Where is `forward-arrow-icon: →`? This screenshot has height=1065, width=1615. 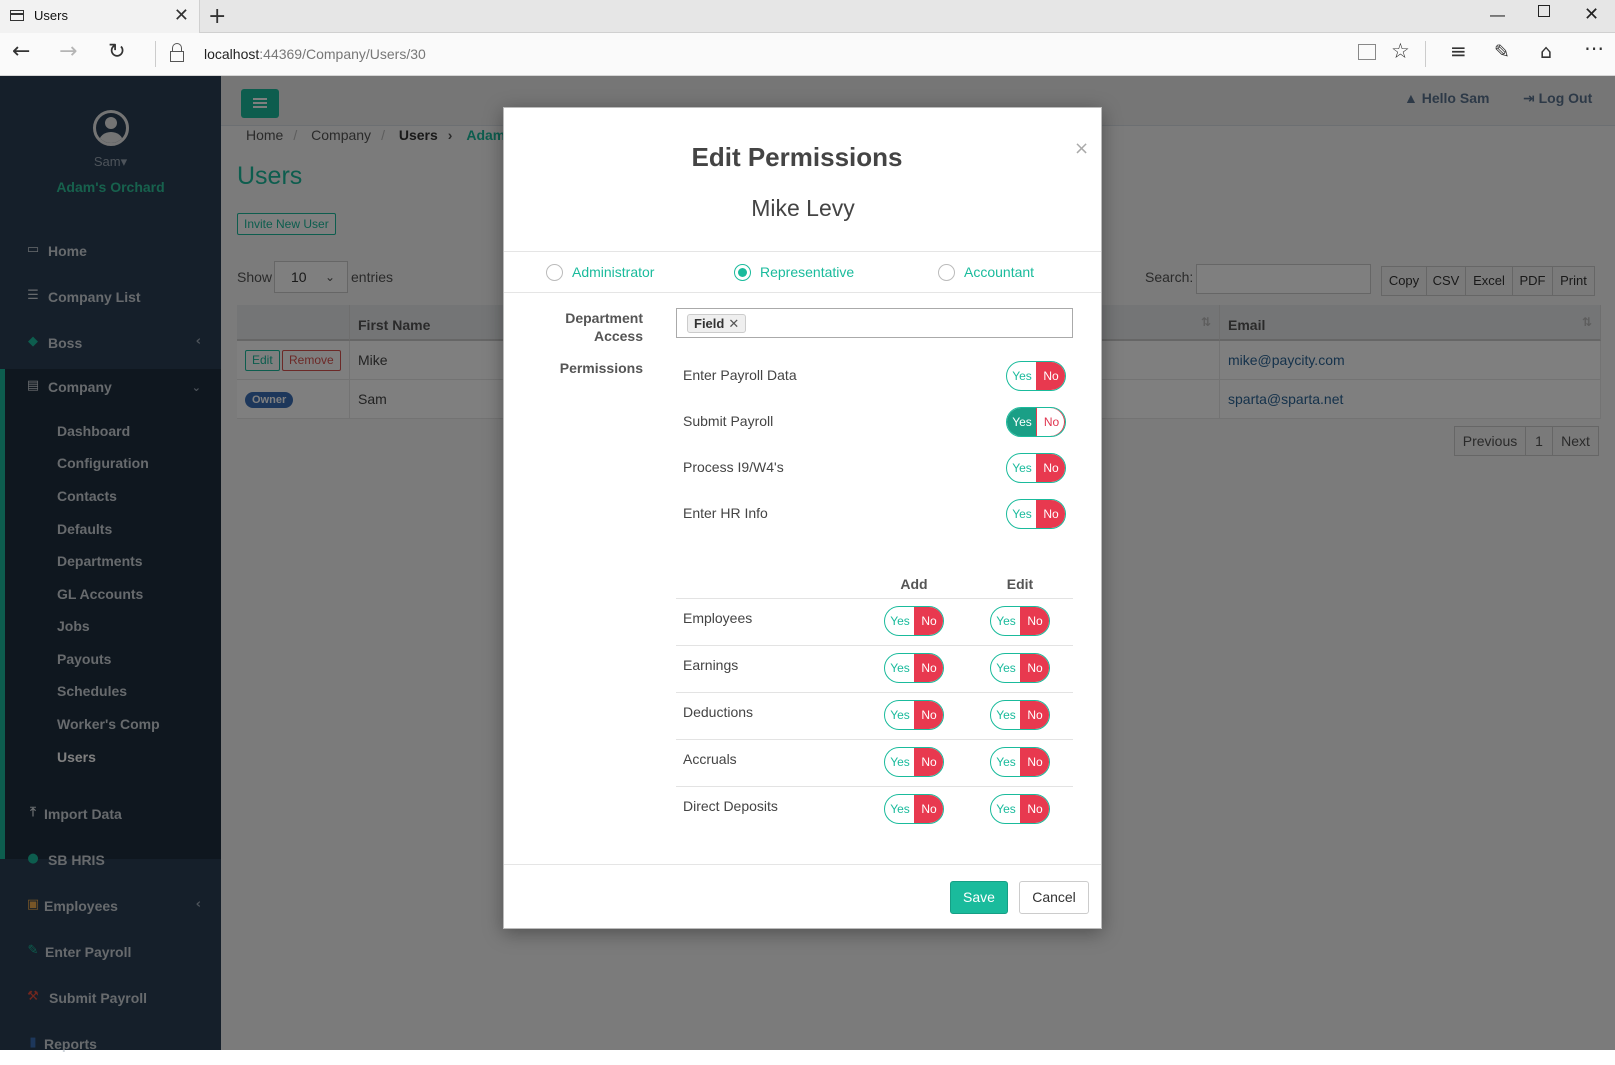 forward-arrow-icon: → is located at coordinates (68, 52).